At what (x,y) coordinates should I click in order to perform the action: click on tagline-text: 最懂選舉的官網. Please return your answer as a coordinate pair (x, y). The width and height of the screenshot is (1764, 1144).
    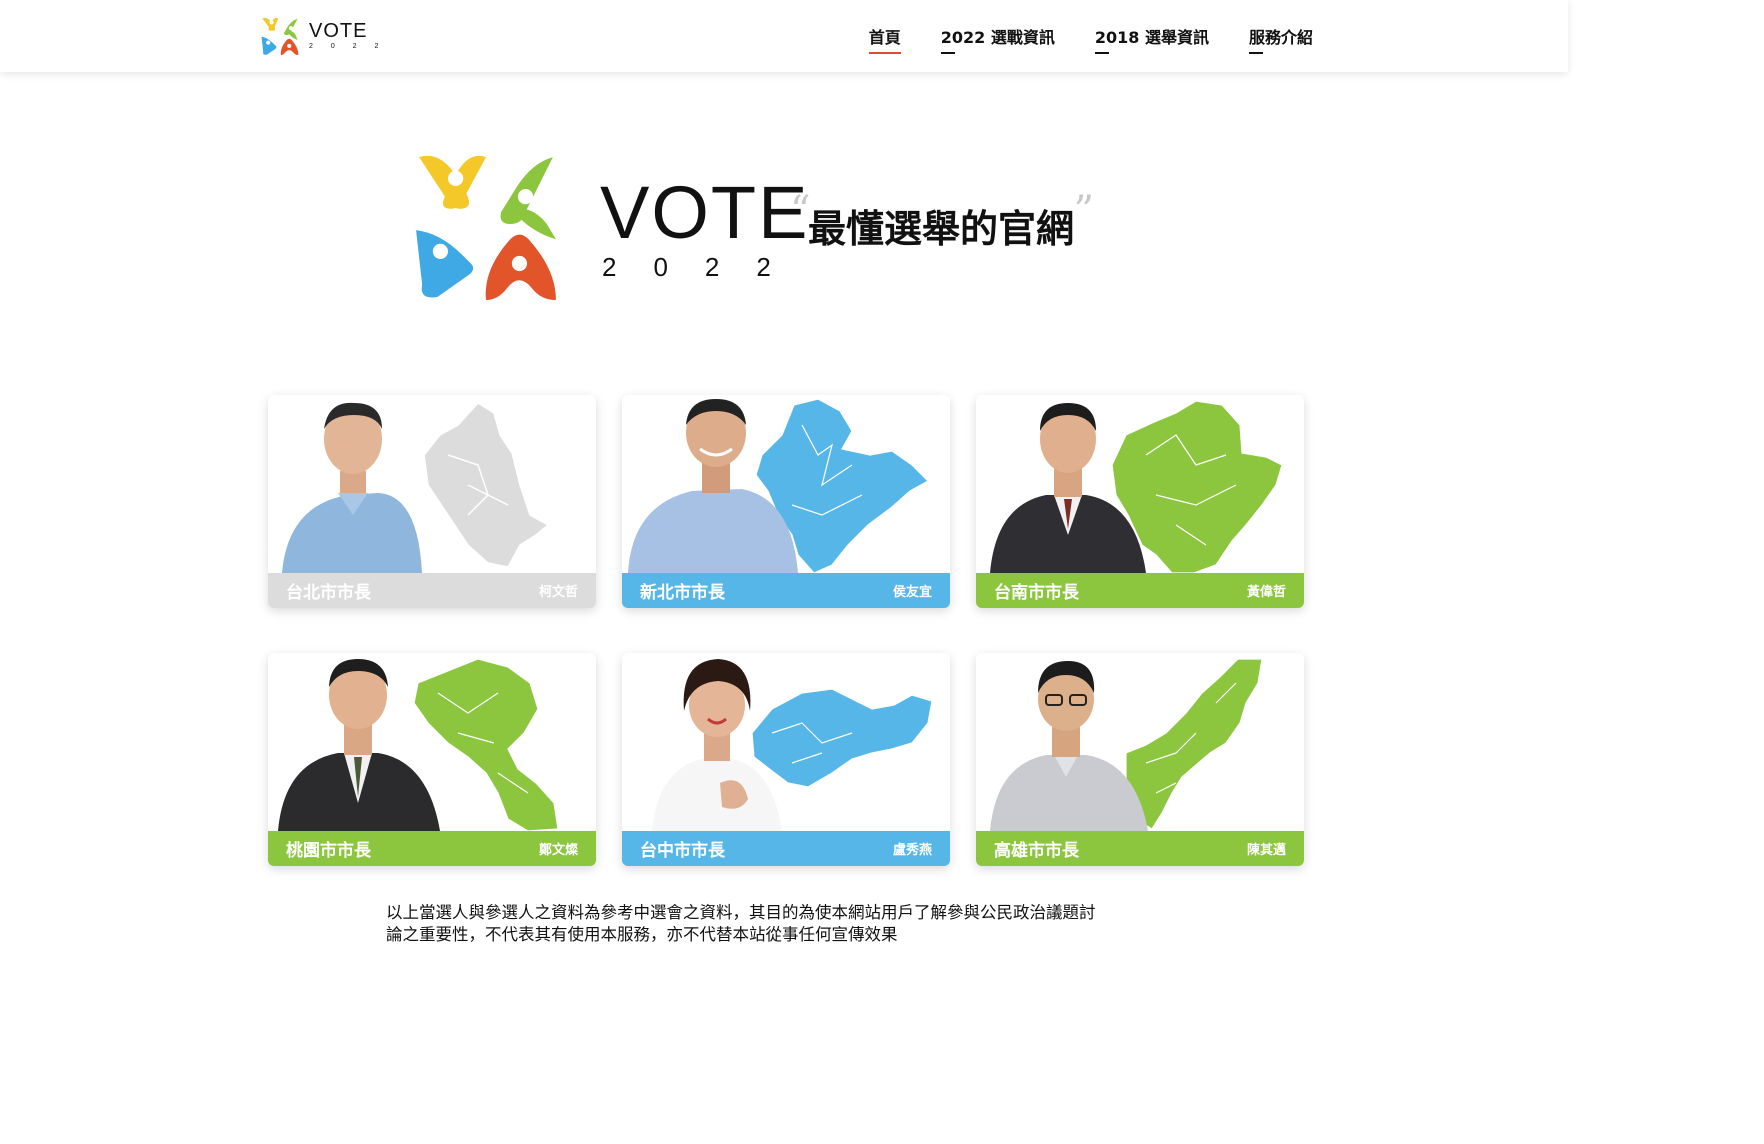
    Looking at the image, I should click on (941, 229).